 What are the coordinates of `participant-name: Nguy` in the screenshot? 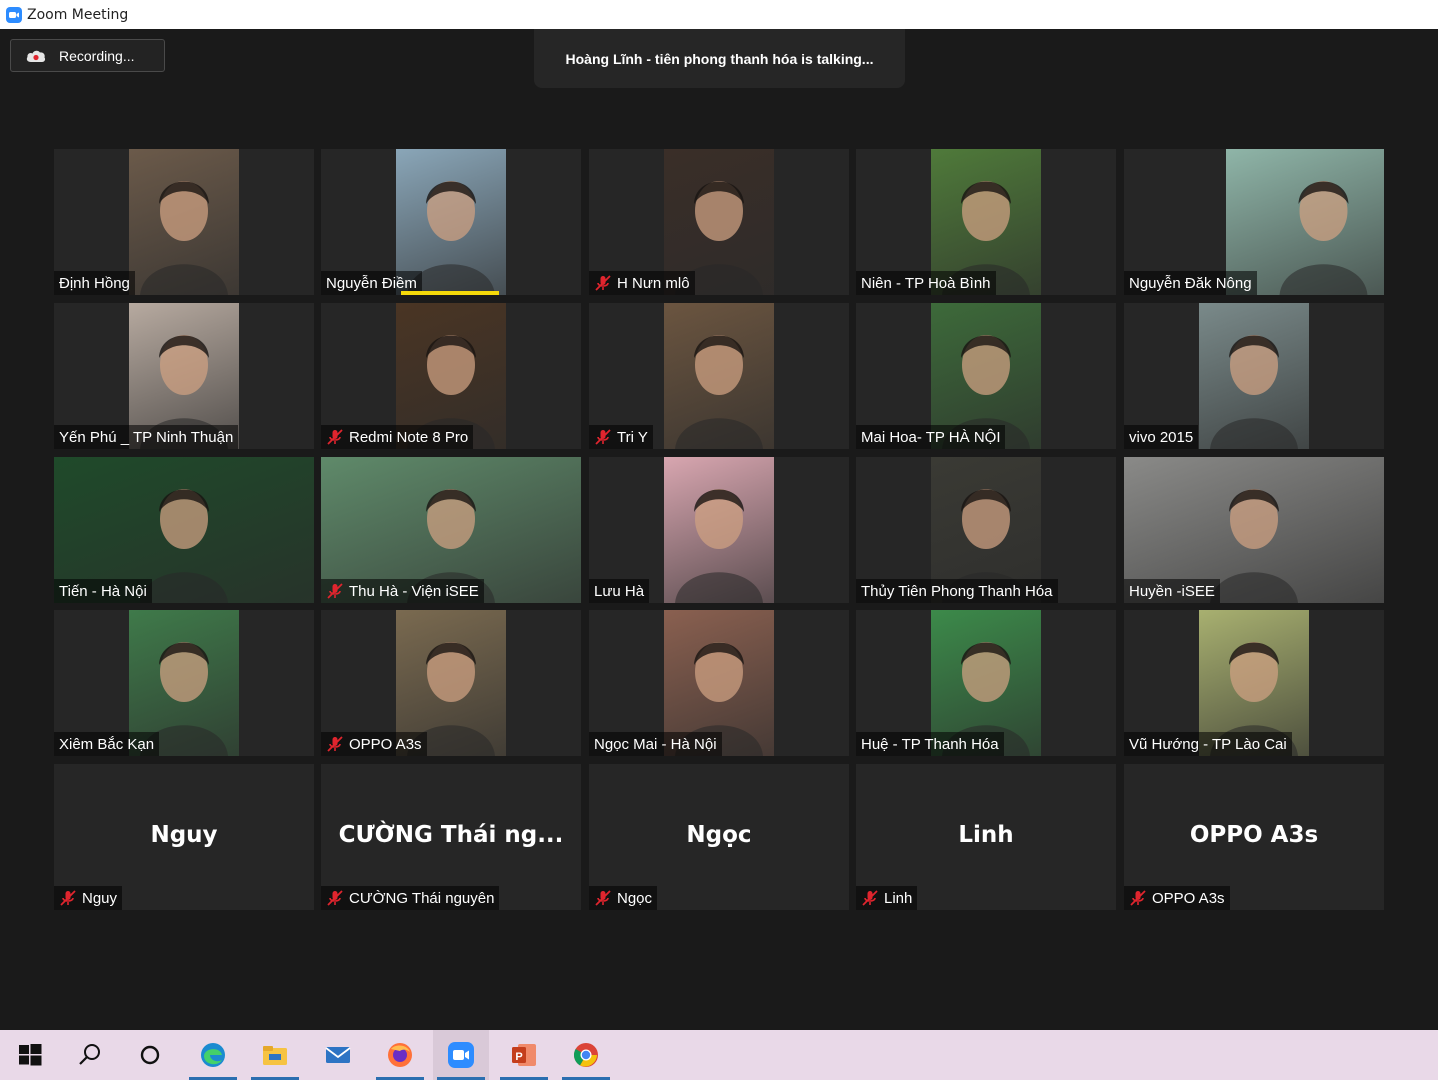 It's located at (100, 898).